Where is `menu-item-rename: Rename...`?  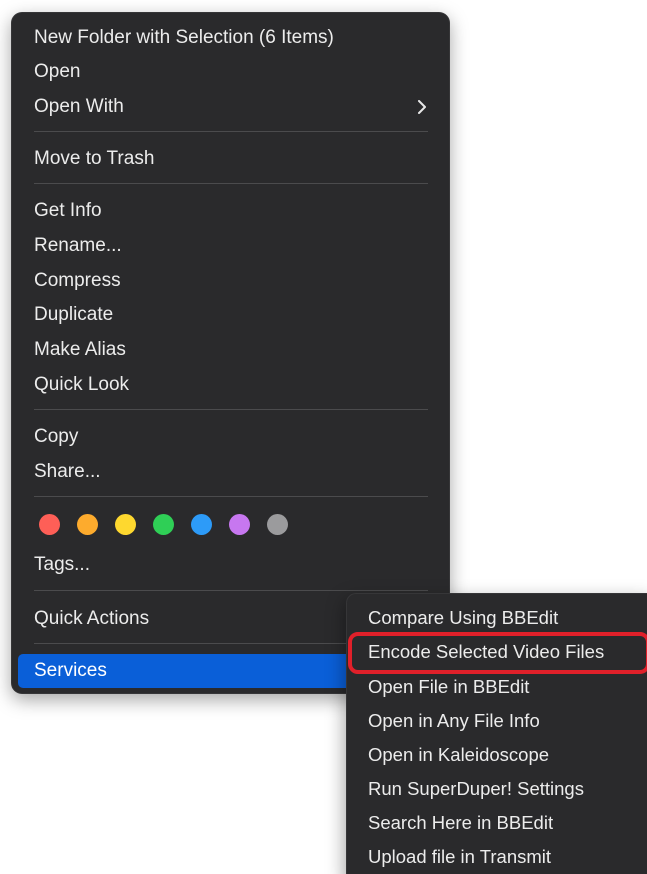 menu-item-rename: Rename... is located at coordinates (230, 246).